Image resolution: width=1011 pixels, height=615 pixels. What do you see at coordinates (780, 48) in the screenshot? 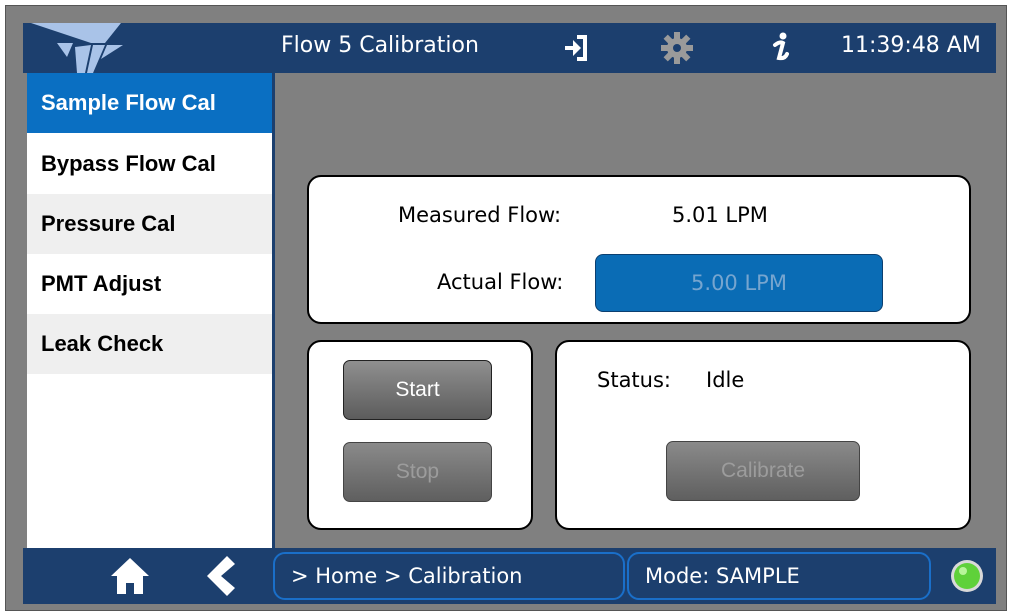
I see `info-icon` at bounding box center [780, 48].